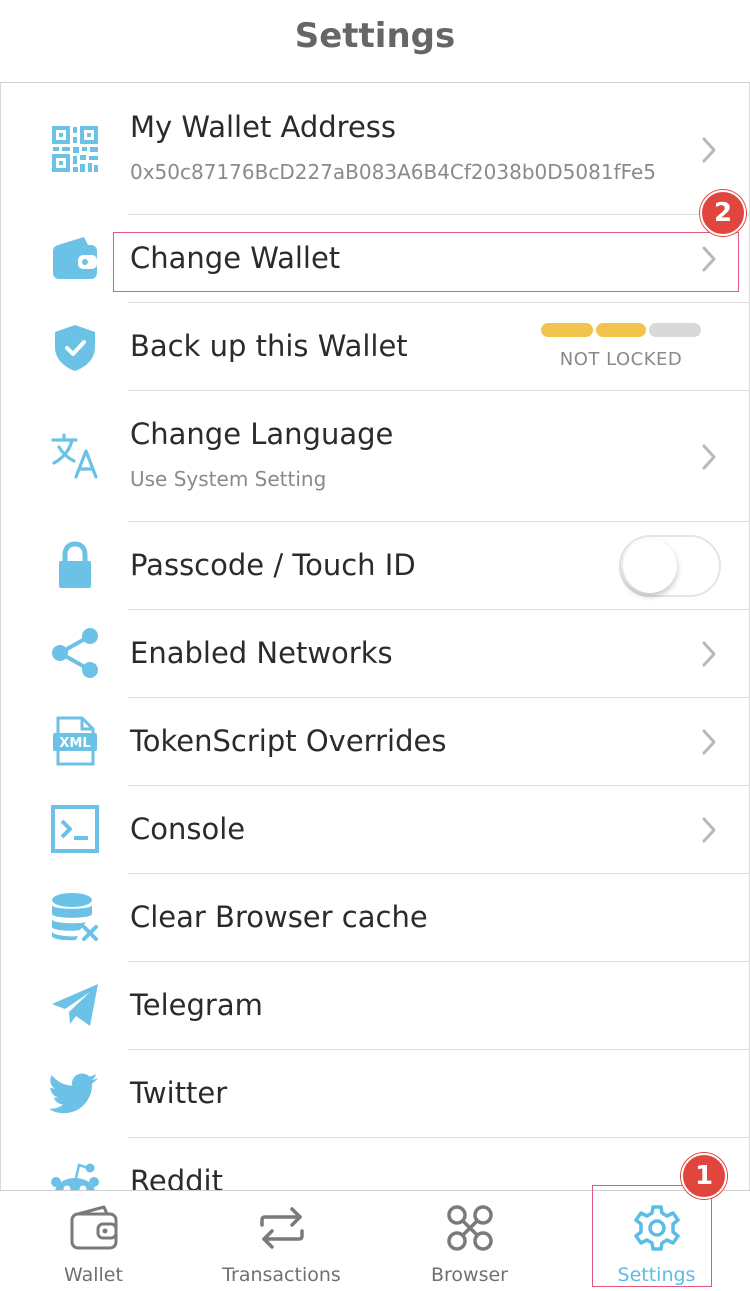 Image resolution: width=750 pixels, height=1291 pixels. Describe the element at coordinates (704, 1176) in the screenshot. I see `step-badge-1: 1` at that location.